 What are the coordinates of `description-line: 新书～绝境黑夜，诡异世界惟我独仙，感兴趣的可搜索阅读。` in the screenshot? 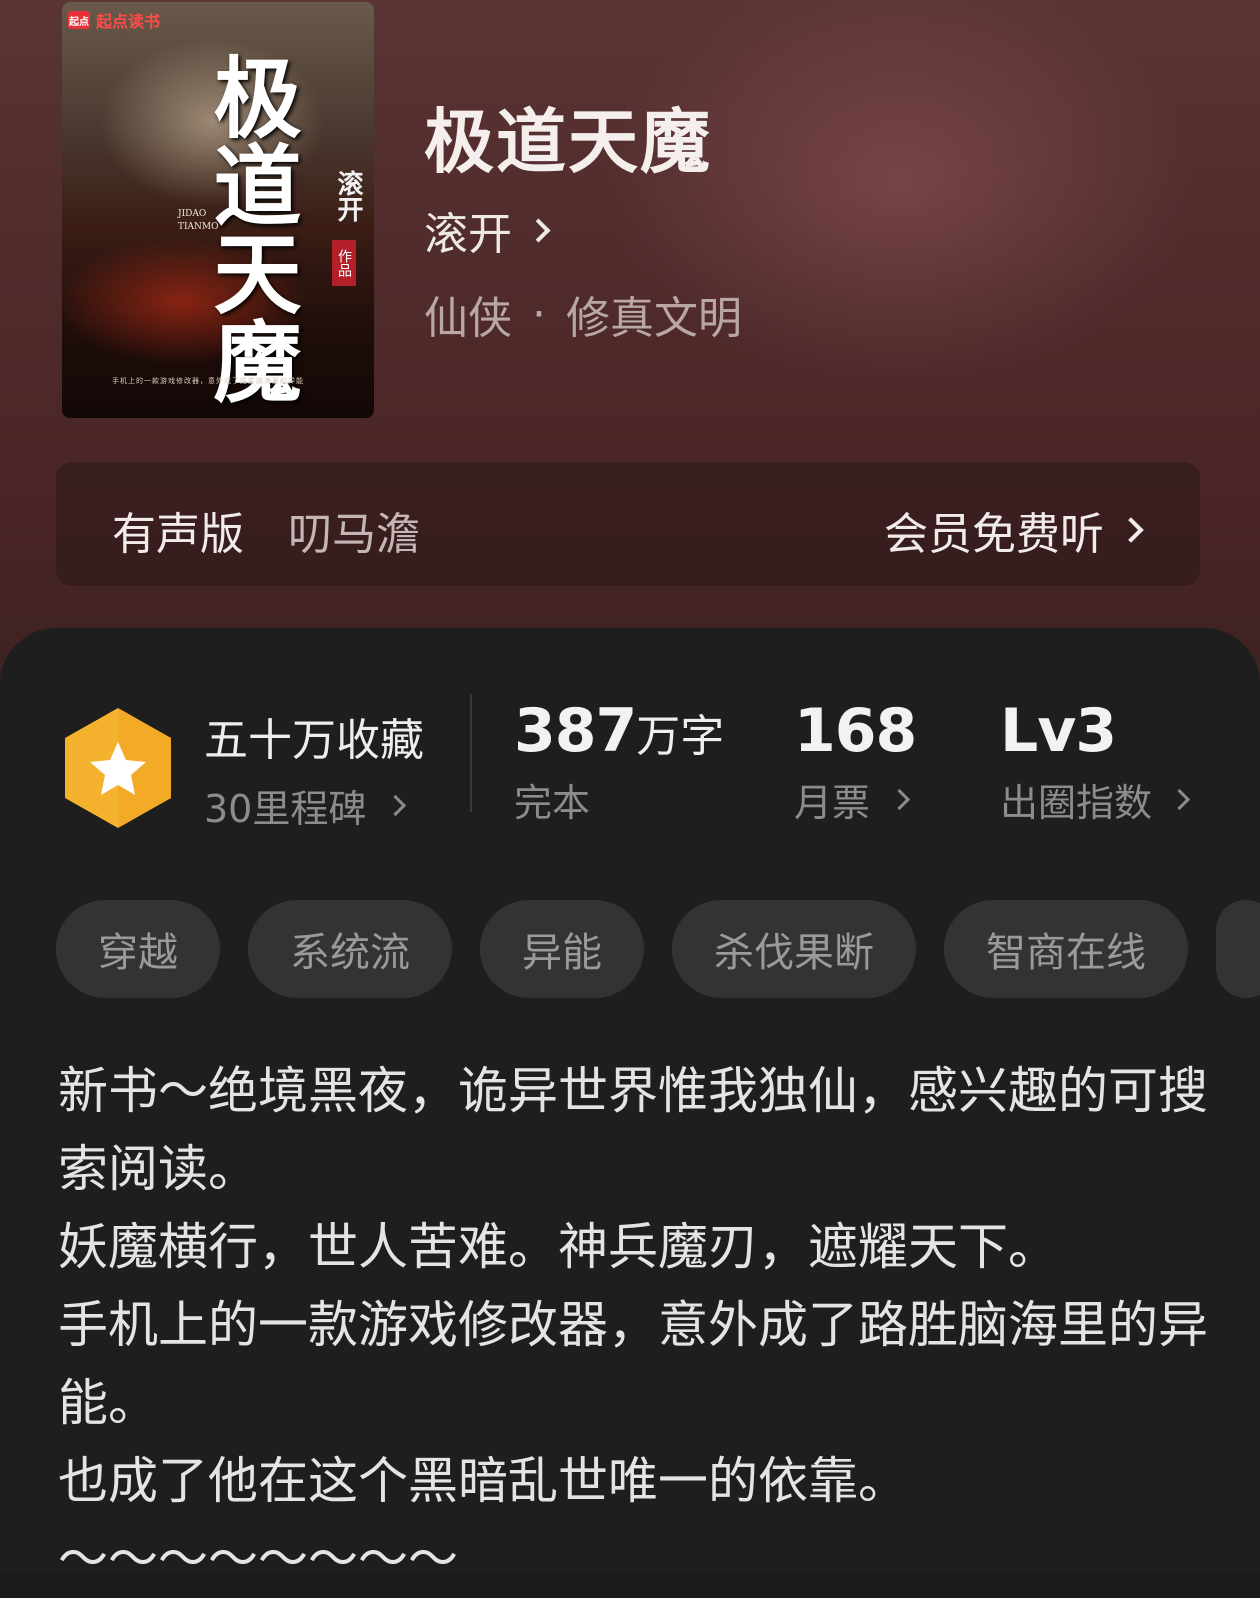 It's located at (633, 1130).